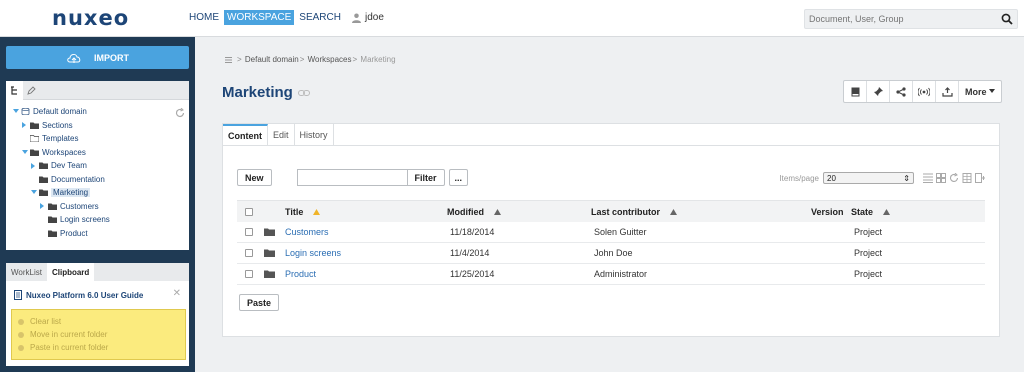 The image size is (1024, 372). I want to click on items-per-page-value: 20, so click(831, 178).